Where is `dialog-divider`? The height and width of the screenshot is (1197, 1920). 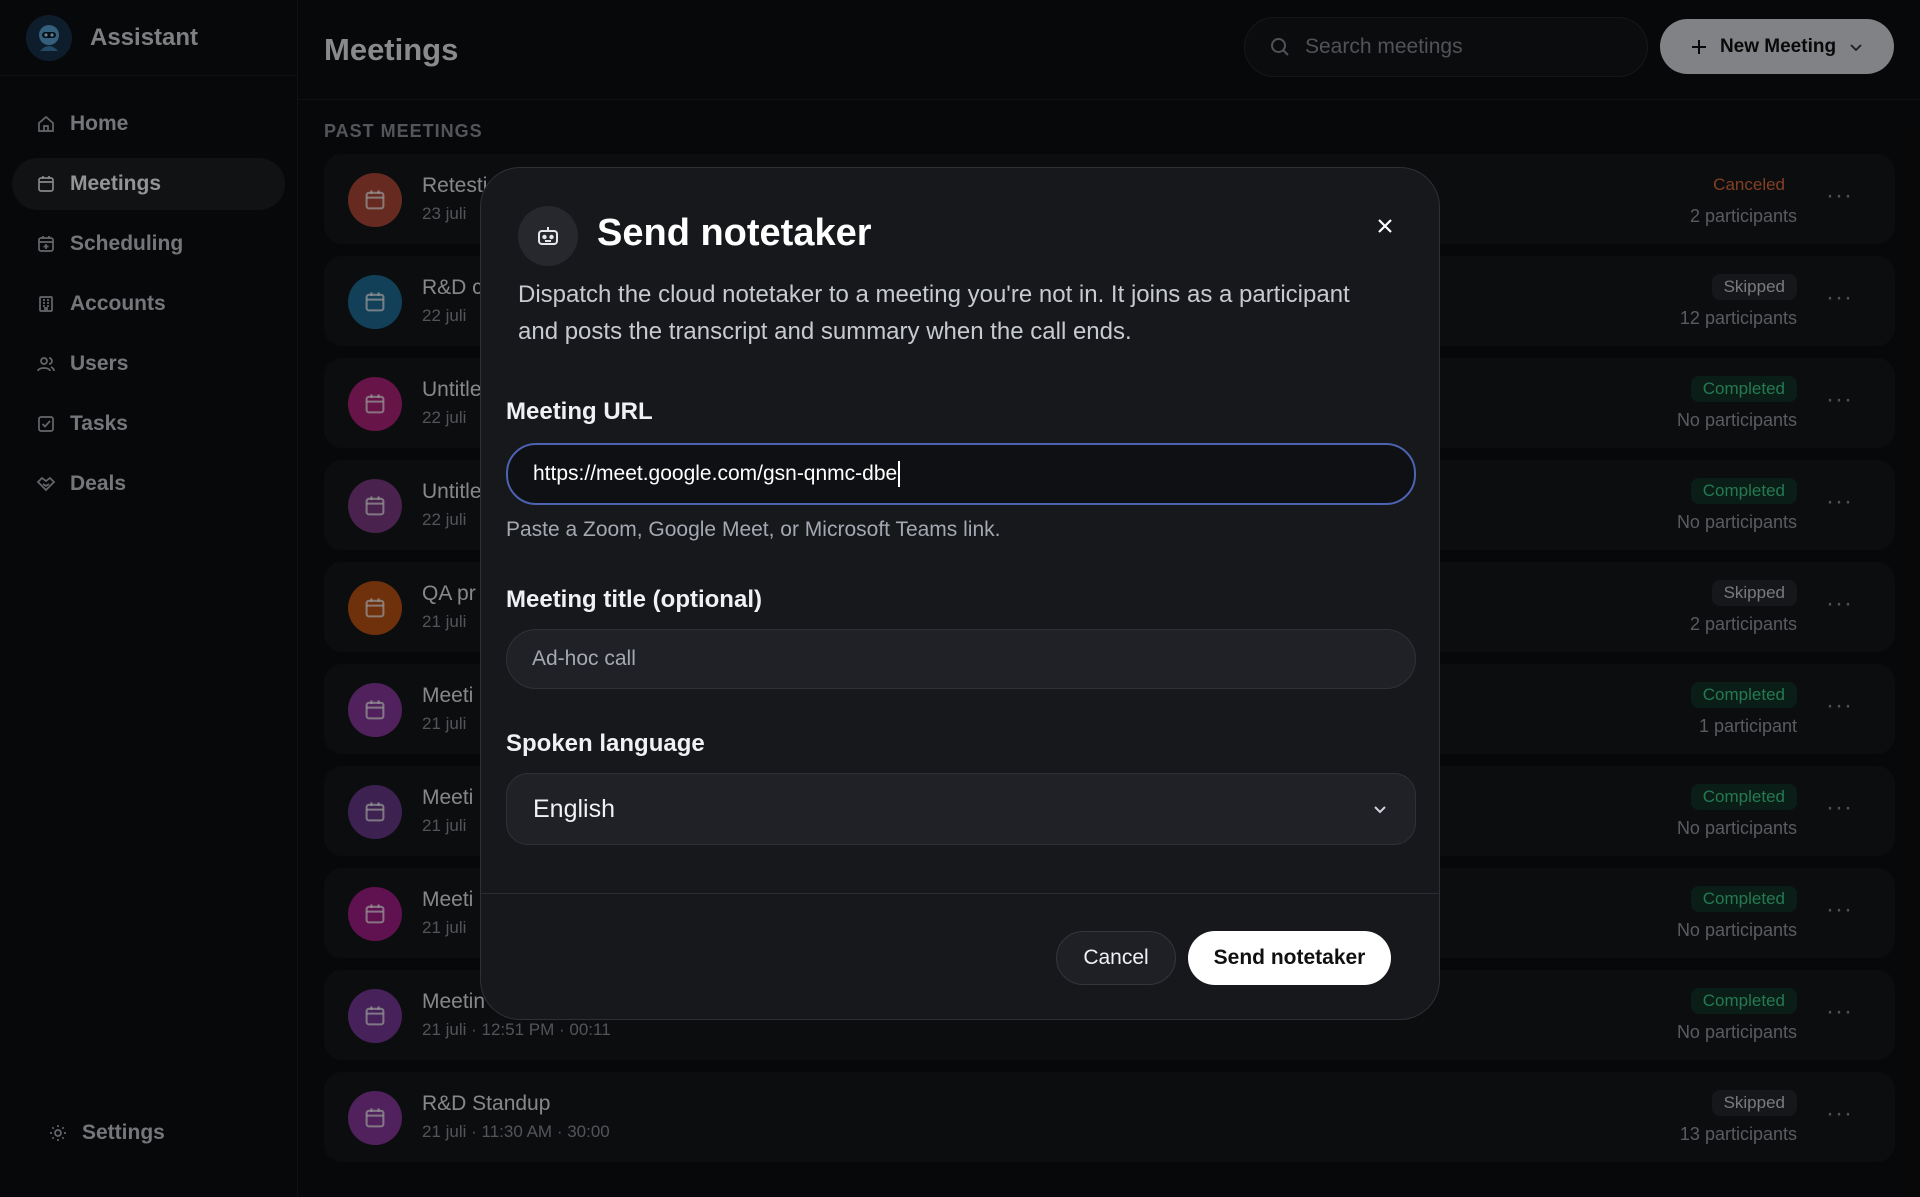 dialog-divider is located at coordinates (960, 893).